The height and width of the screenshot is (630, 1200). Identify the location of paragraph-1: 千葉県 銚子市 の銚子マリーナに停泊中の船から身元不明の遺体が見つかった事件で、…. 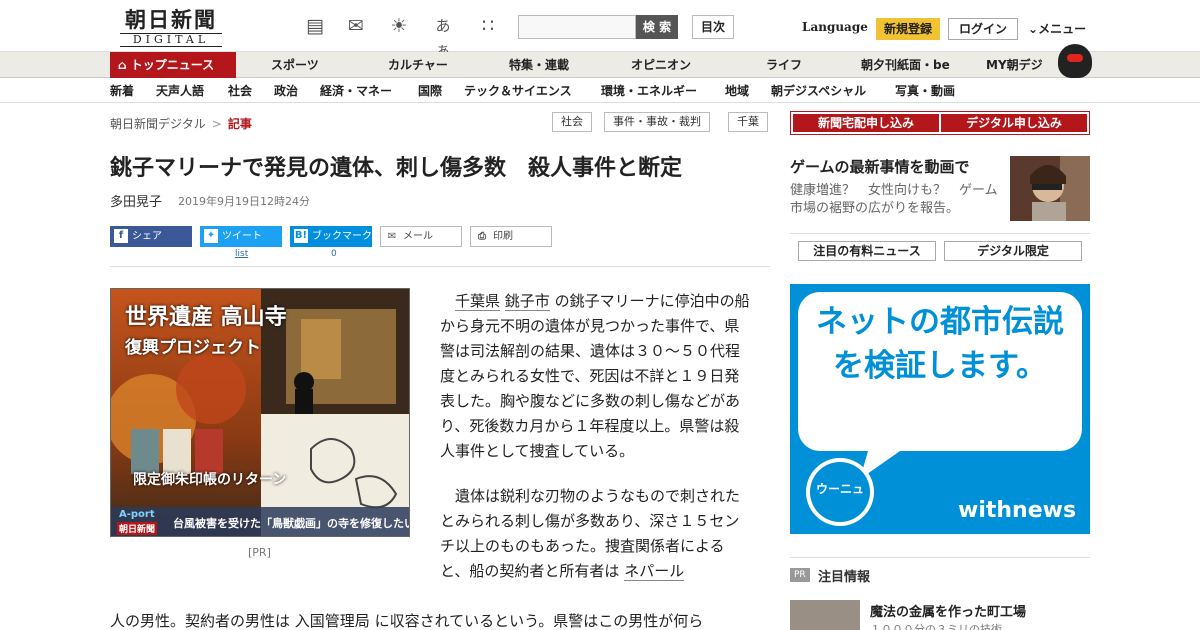
(595, 376).